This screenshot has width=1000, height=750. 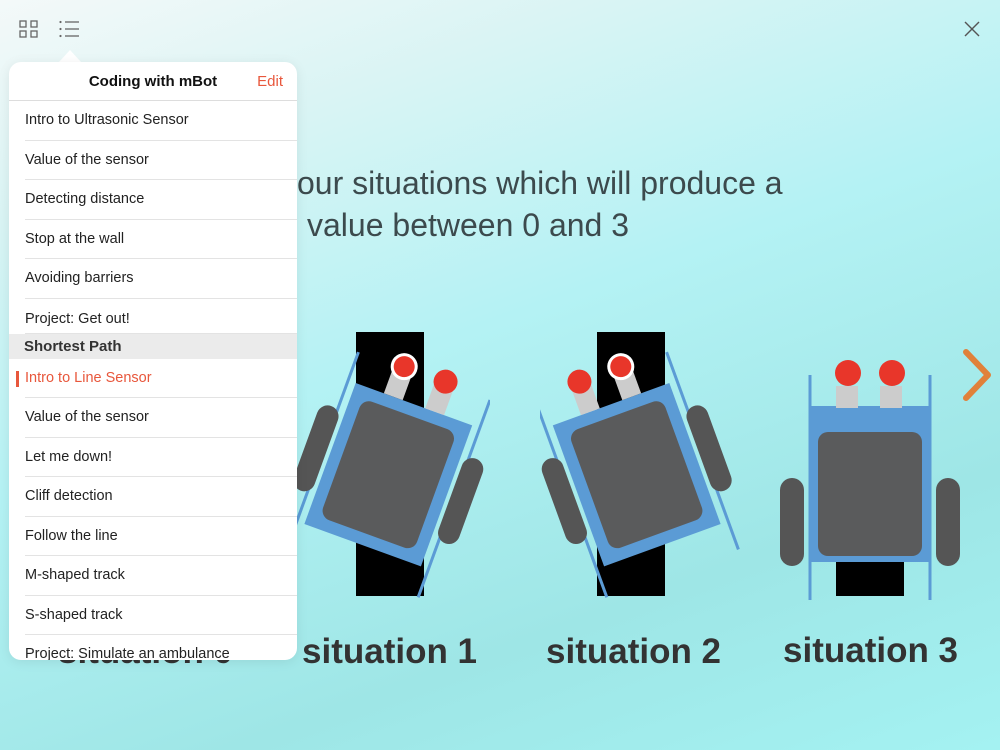 I want to click on list-item-active: Intro to Line Sensor, so click(x=153, y=379).